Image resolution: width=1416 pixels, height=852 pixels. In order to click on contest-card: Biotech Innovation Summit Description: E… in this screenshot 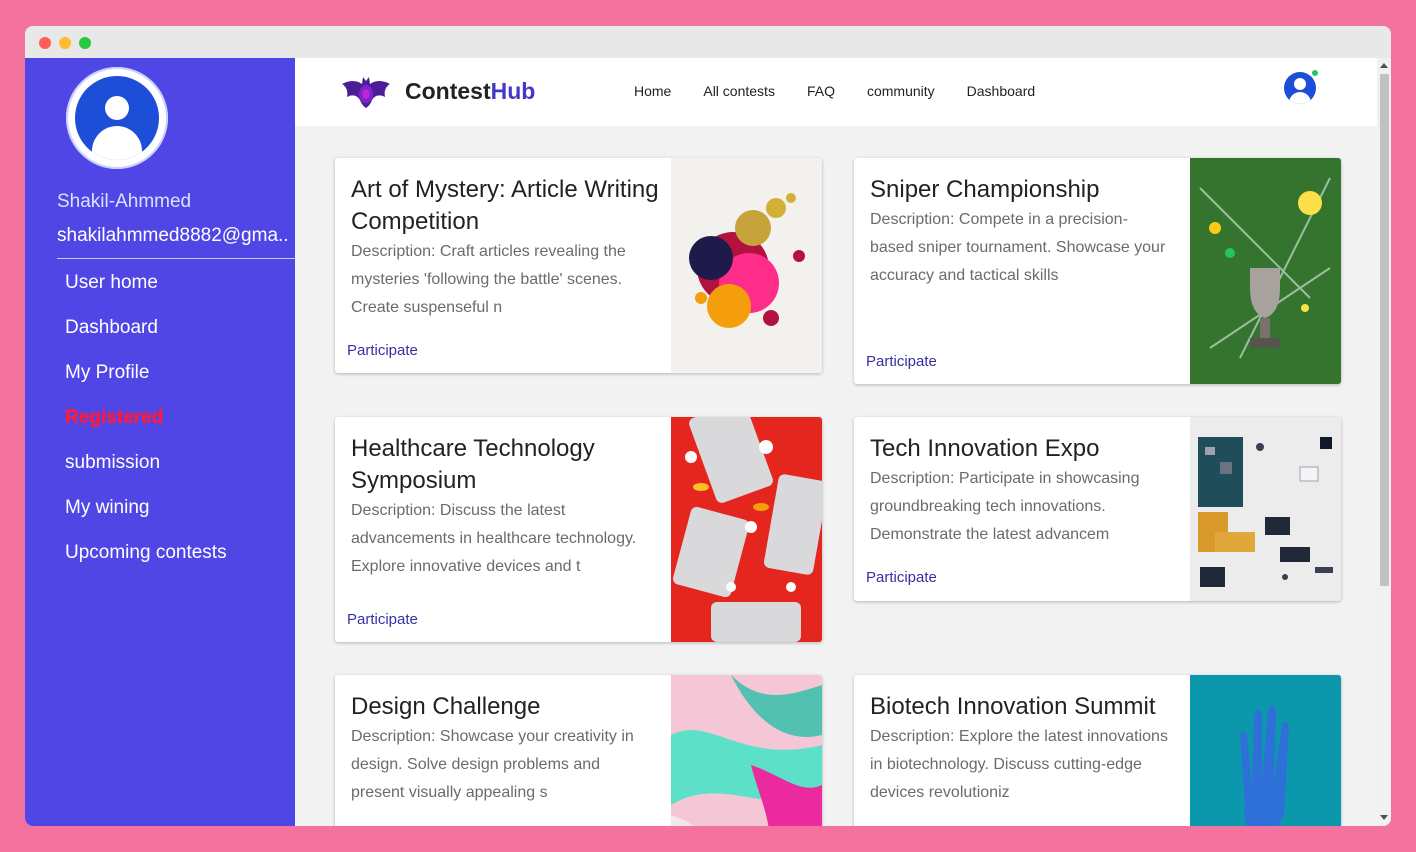, I will do `click(1097, 750)`.